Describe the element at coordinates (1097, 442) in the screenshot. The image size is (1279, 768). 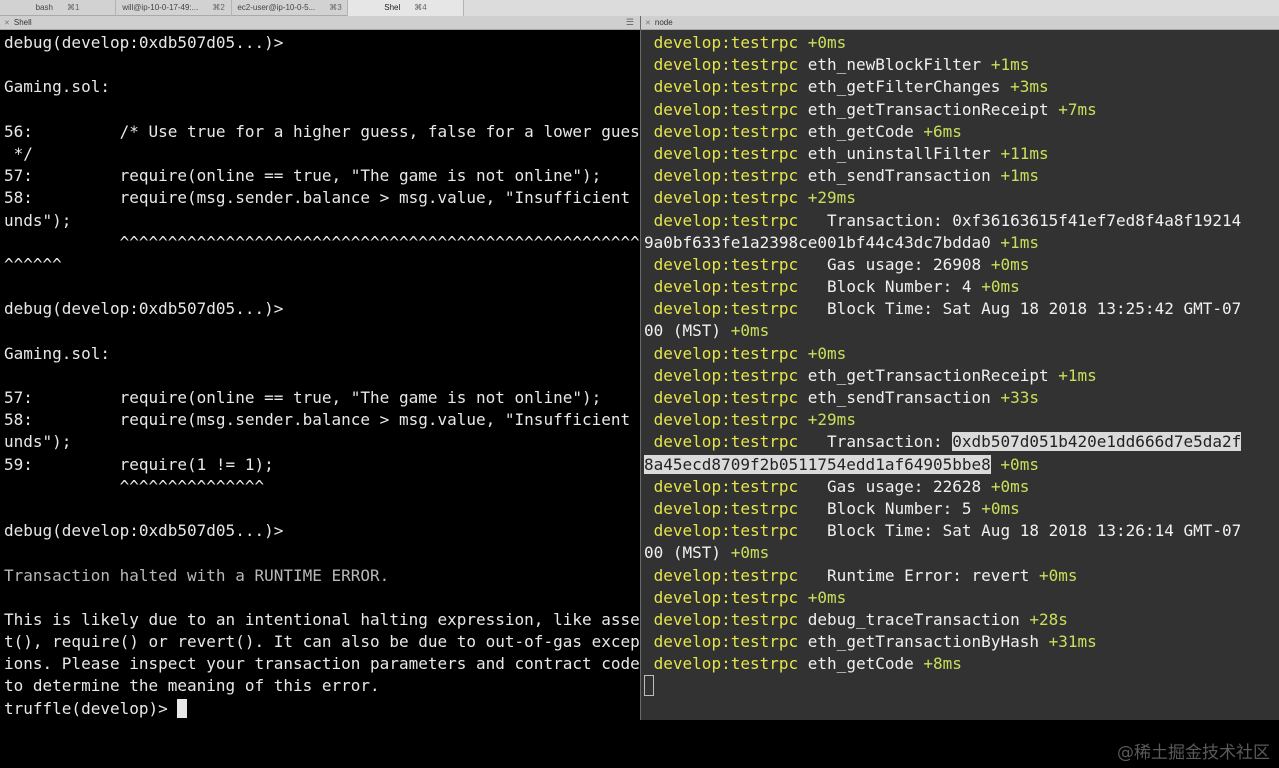
I see `selected-hash: 0xdb507d051b420e1dd666d7e5da2f` at that location.